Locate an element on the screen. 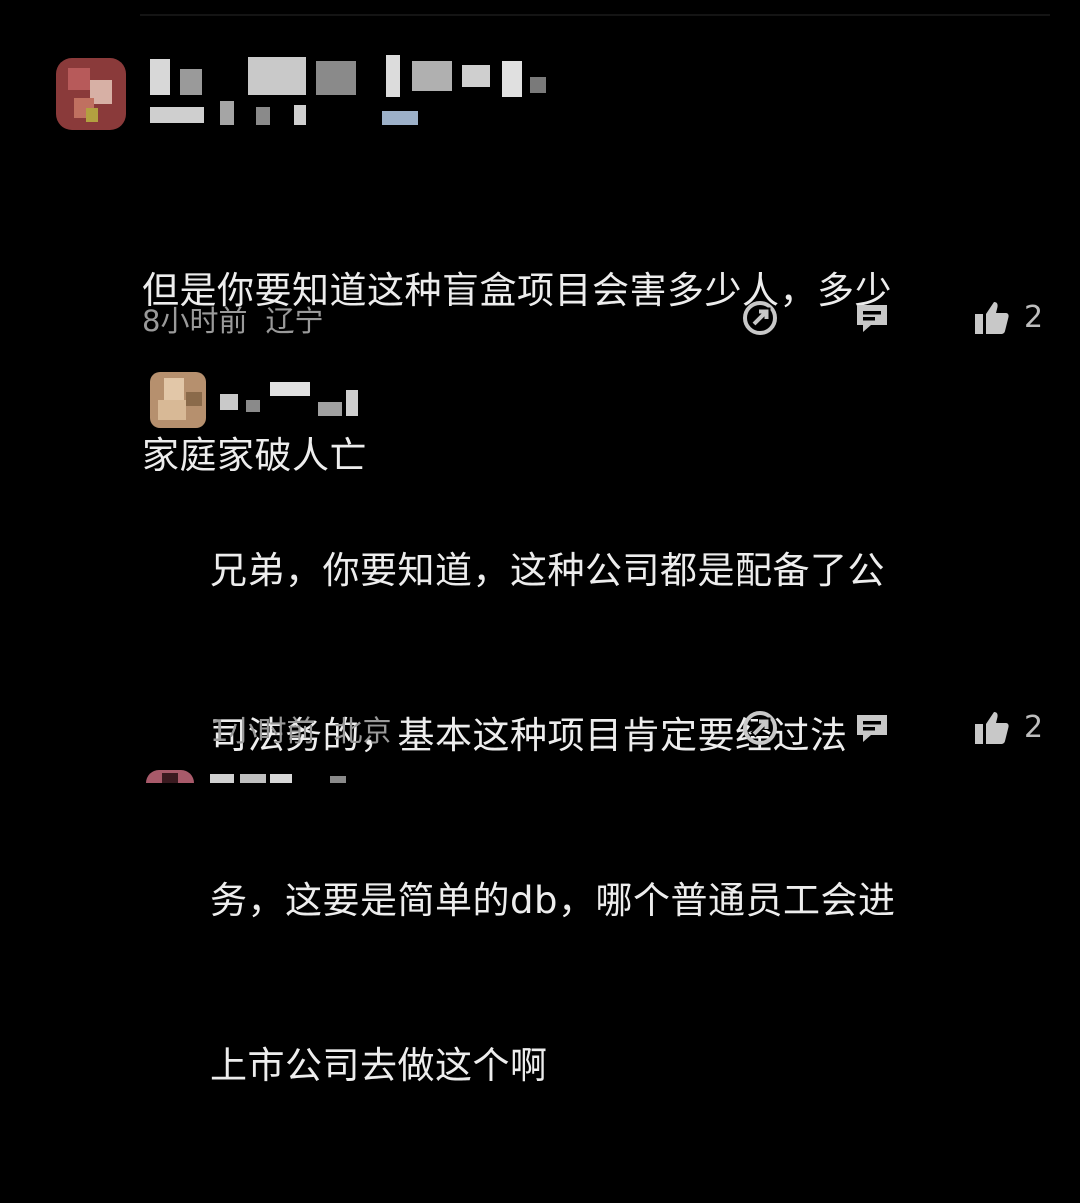 This screenshot has width=1080, height=1203. comment-text-line: 务，这要是简单的db，哪个普通员工会进 is located at coordinates (553, 900).